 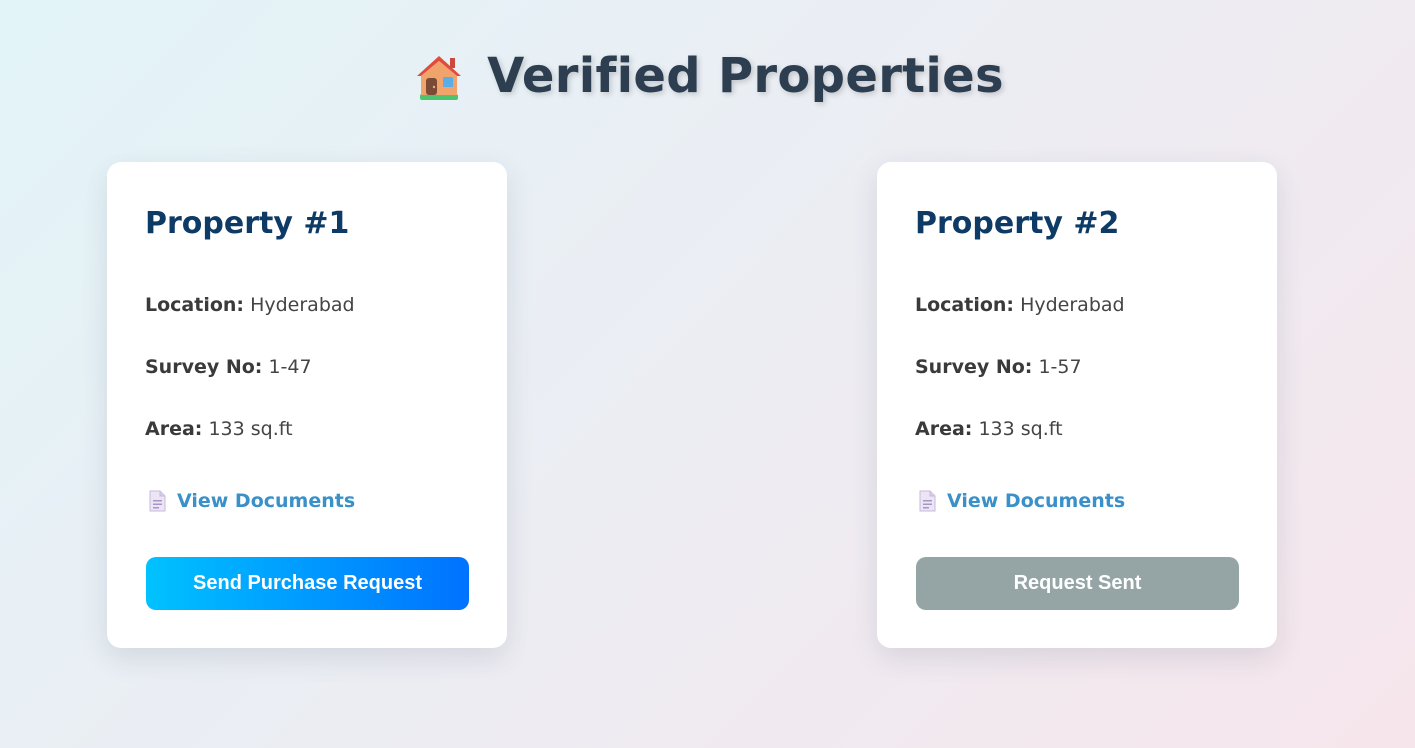 I want to click on property-title: Property #2, so click(x=1017, y=223).